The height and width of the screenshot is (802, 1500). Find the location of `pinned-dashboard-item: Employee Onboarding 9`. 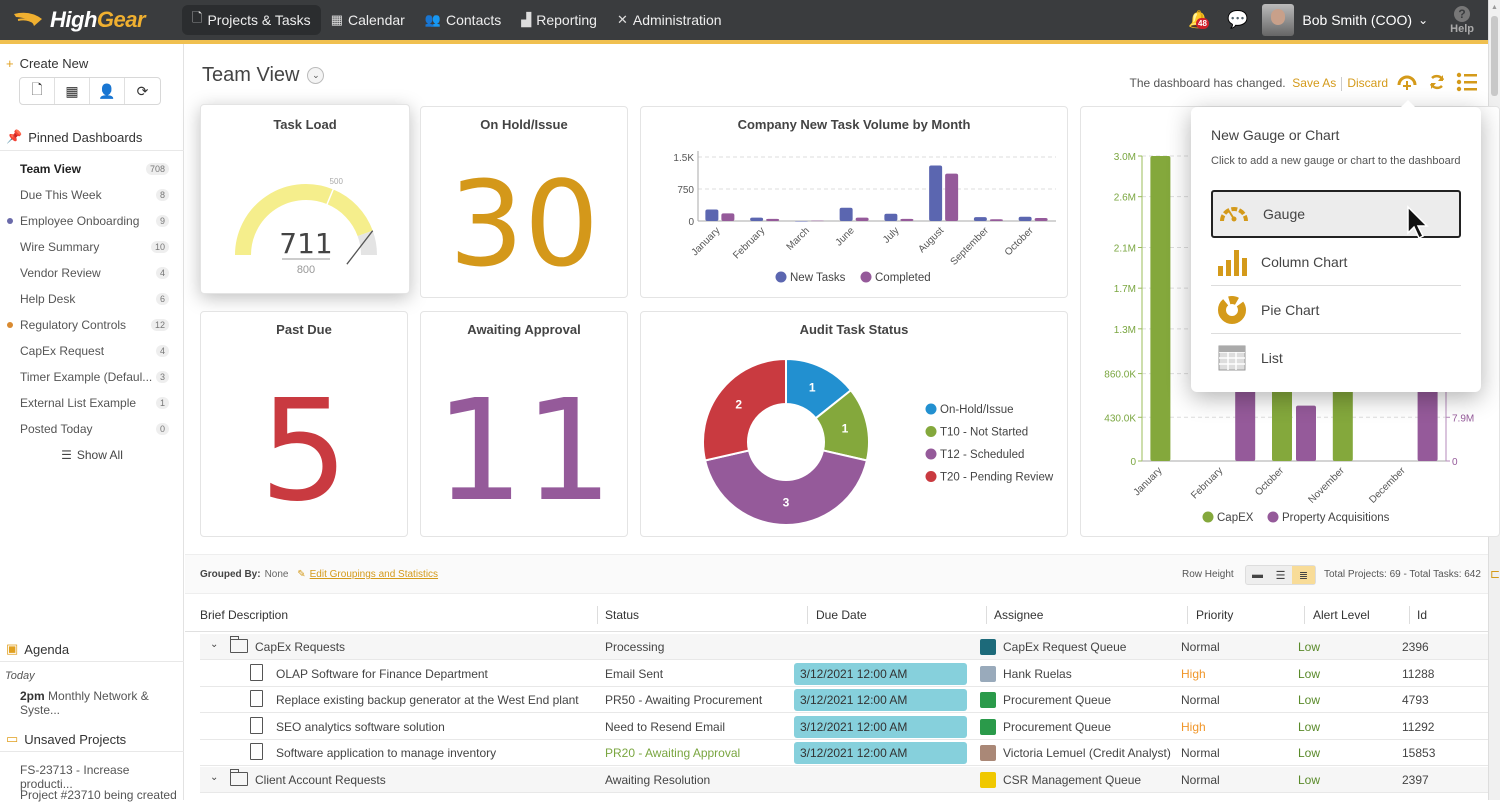

pinned-dashboard-item: Employee Onboarding 9 is located at coordinates (92, 221).